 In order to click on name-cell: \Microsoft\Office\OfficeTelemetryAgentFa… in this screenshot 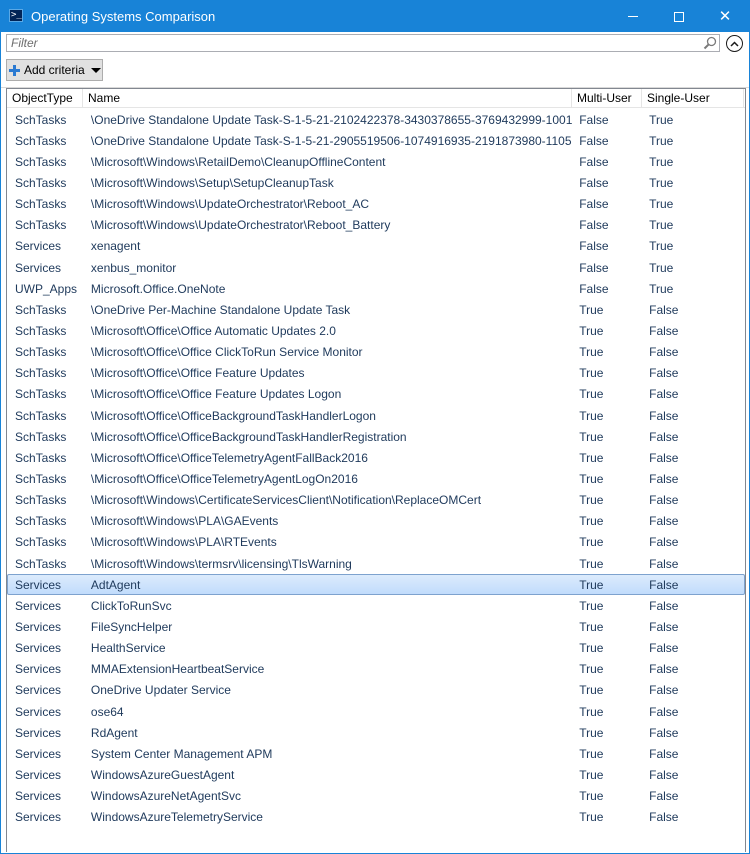, I will do `click(229, 457)`.